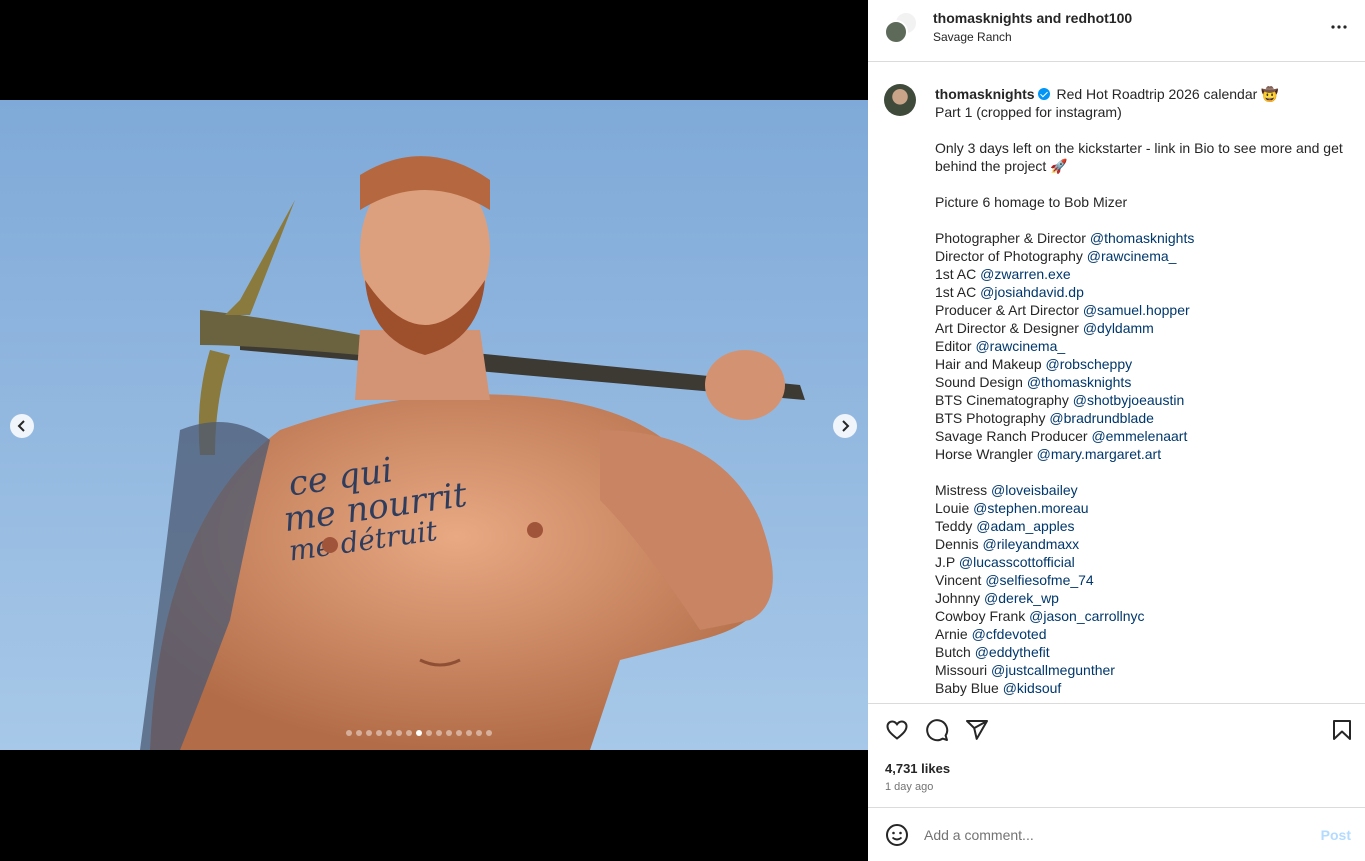 The image size is (1365, 861). I want to click on credit-line: Art Director & Designer @dyldamm, so click(1144, 328).